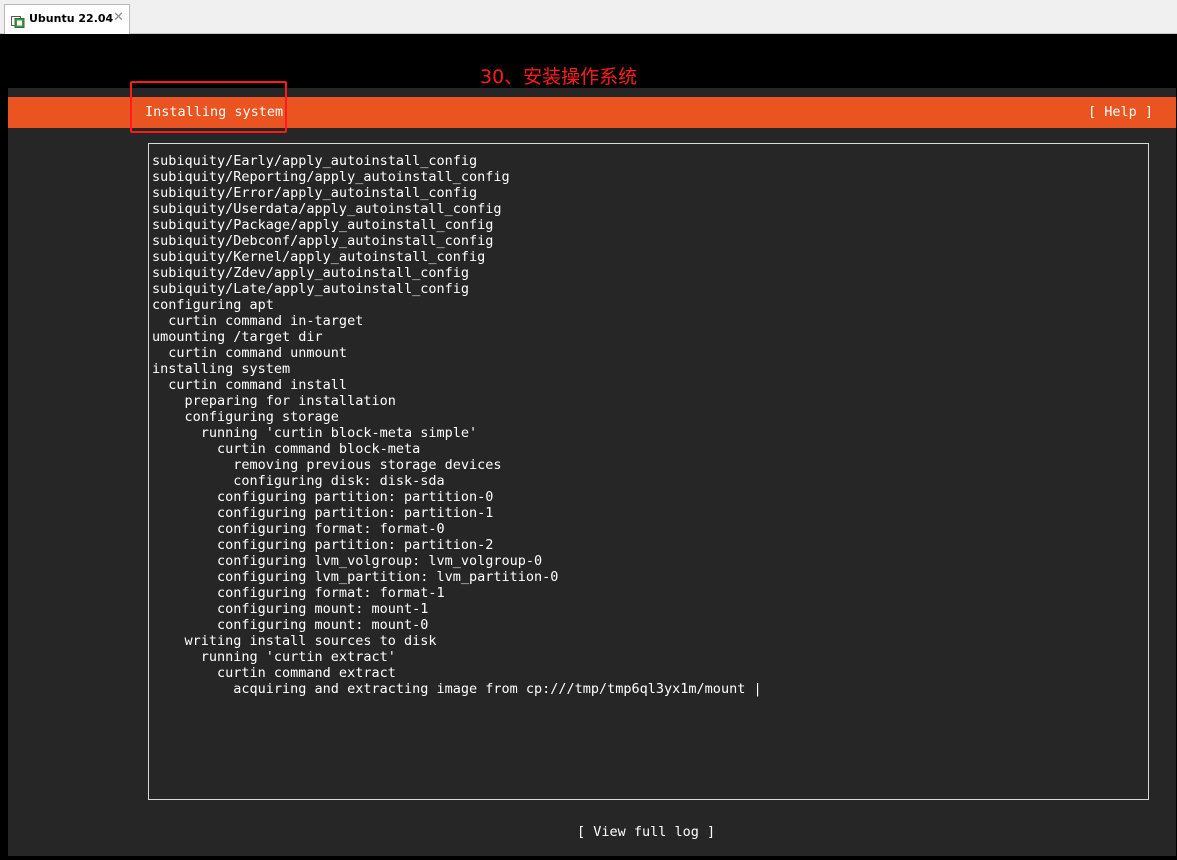  Describe the element at coordinates (237, 337) in the screenshot. I see `log-line: umounting /target dir` at that location.